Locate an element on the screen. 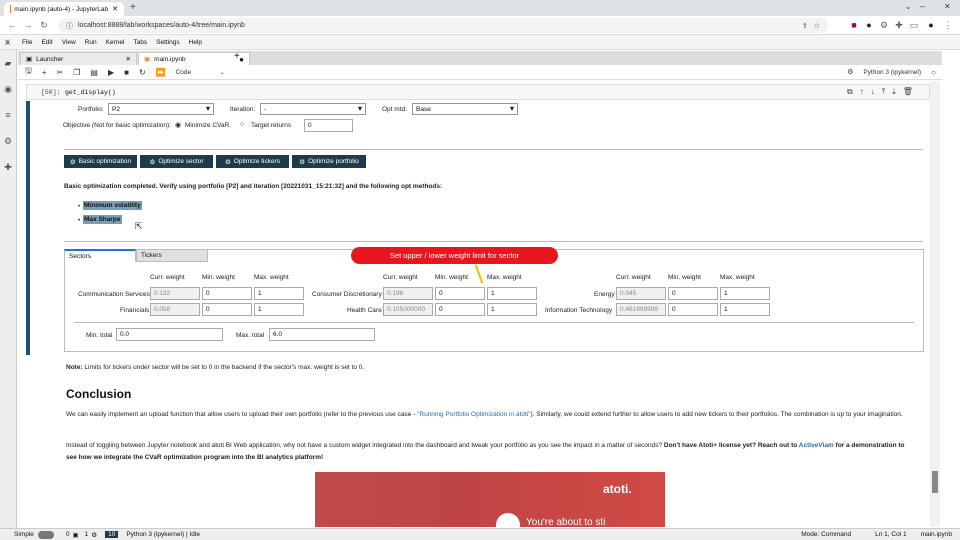  add-tab-icon: + is located at coordinates (237, 56).